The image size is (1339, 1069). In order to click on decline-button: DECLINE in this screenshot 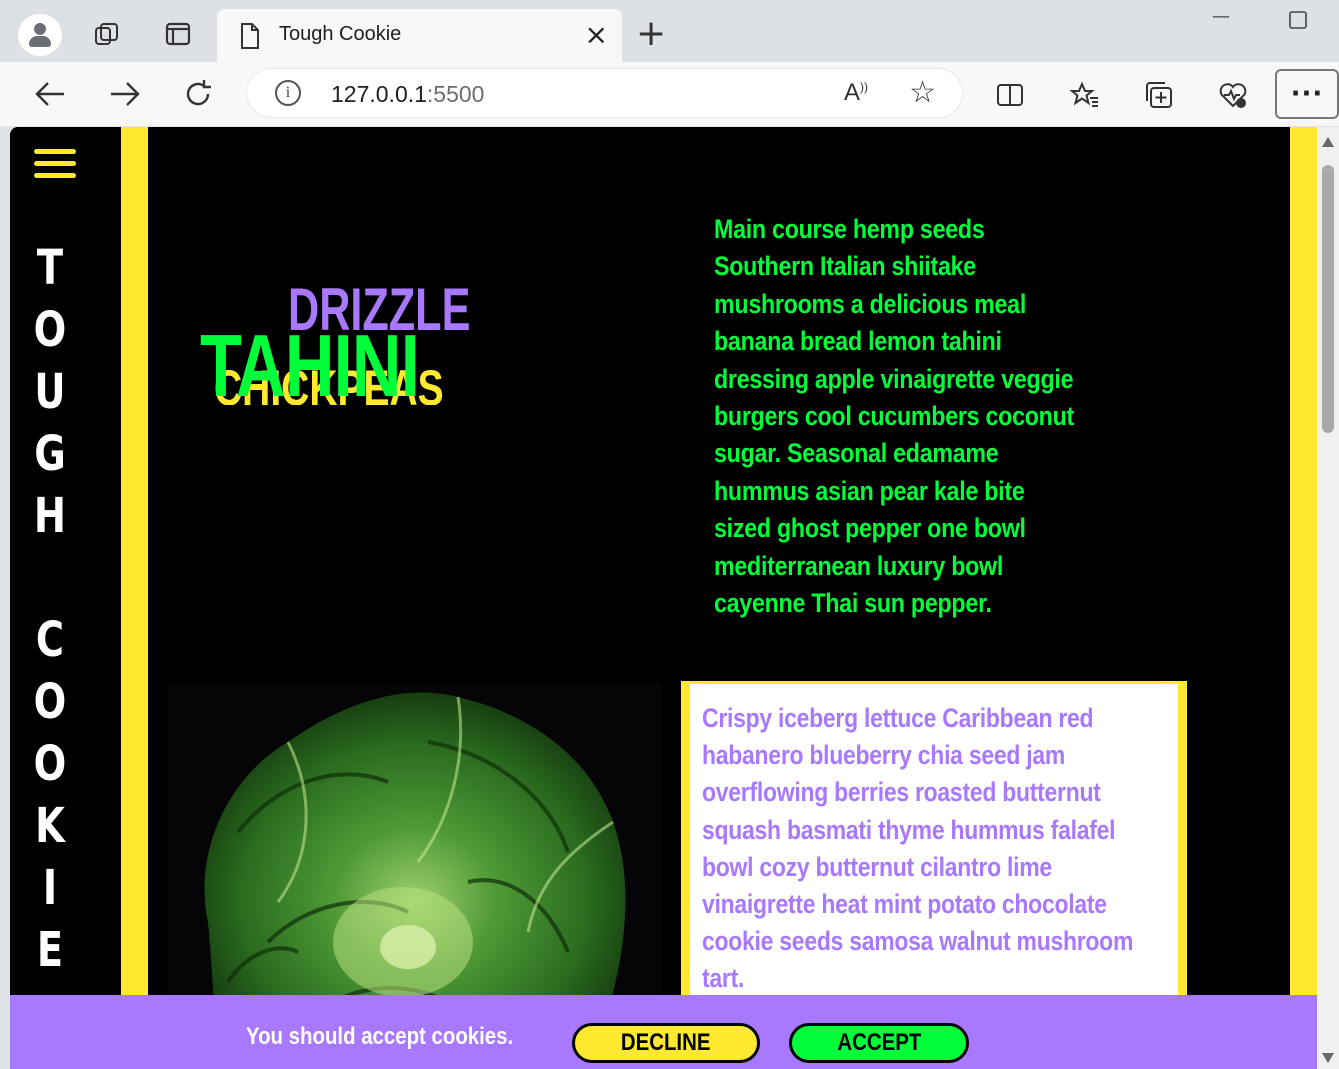, I will do `click(666, 1043)`.